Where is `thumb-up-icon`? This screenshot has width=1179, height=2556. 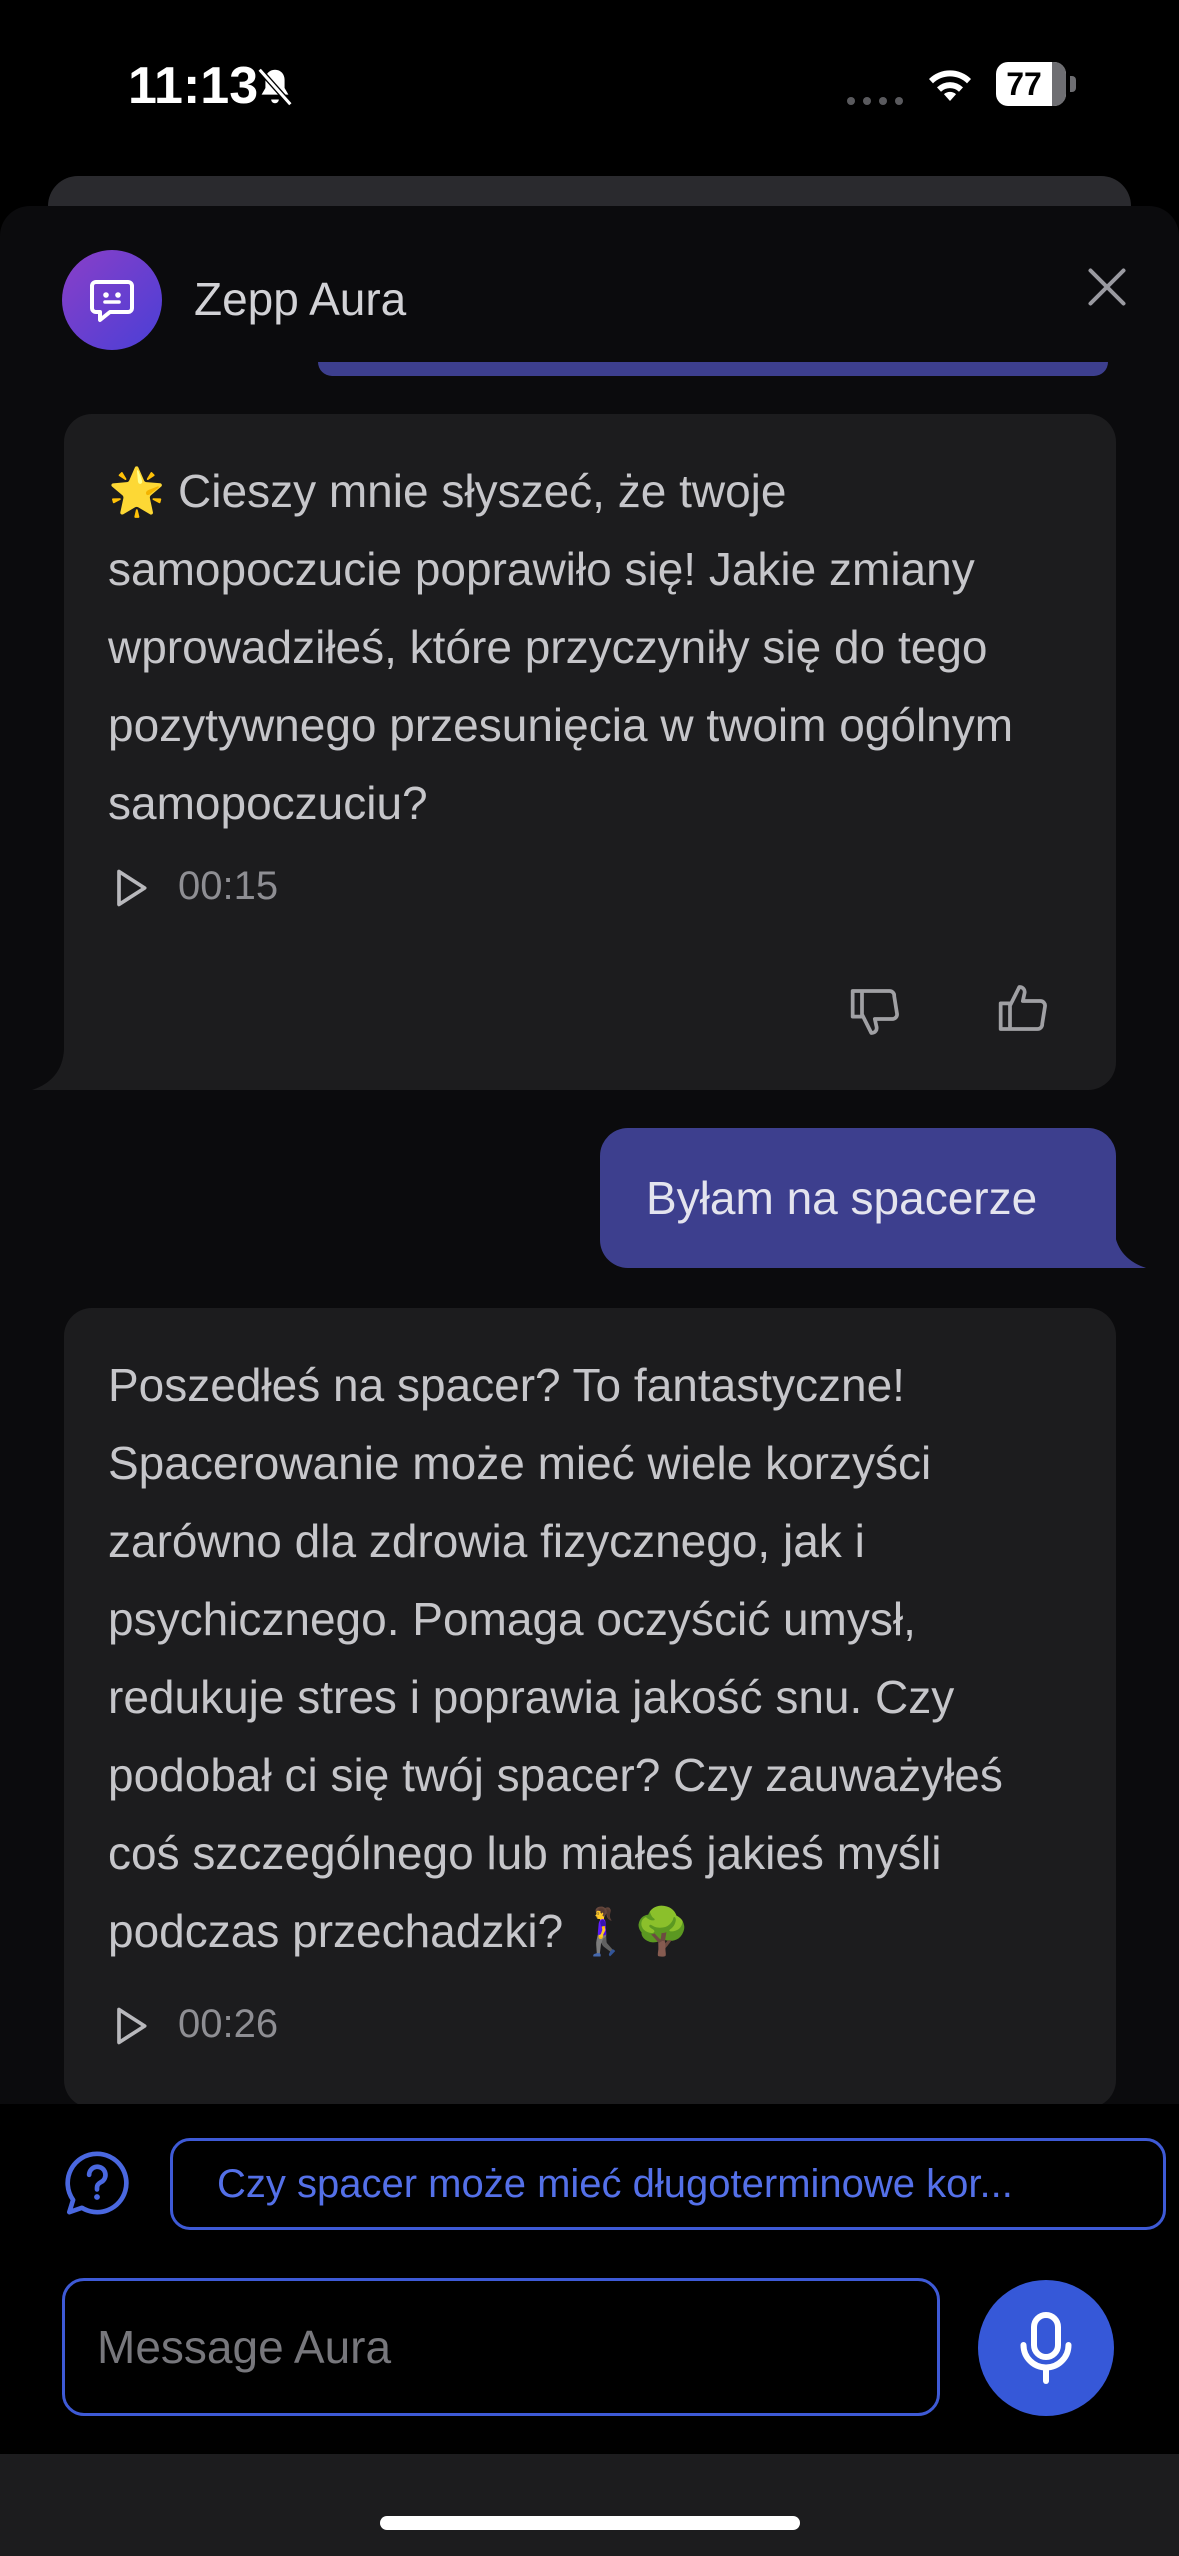
thumb-up-icon is located at coordinates (1024, 1008).